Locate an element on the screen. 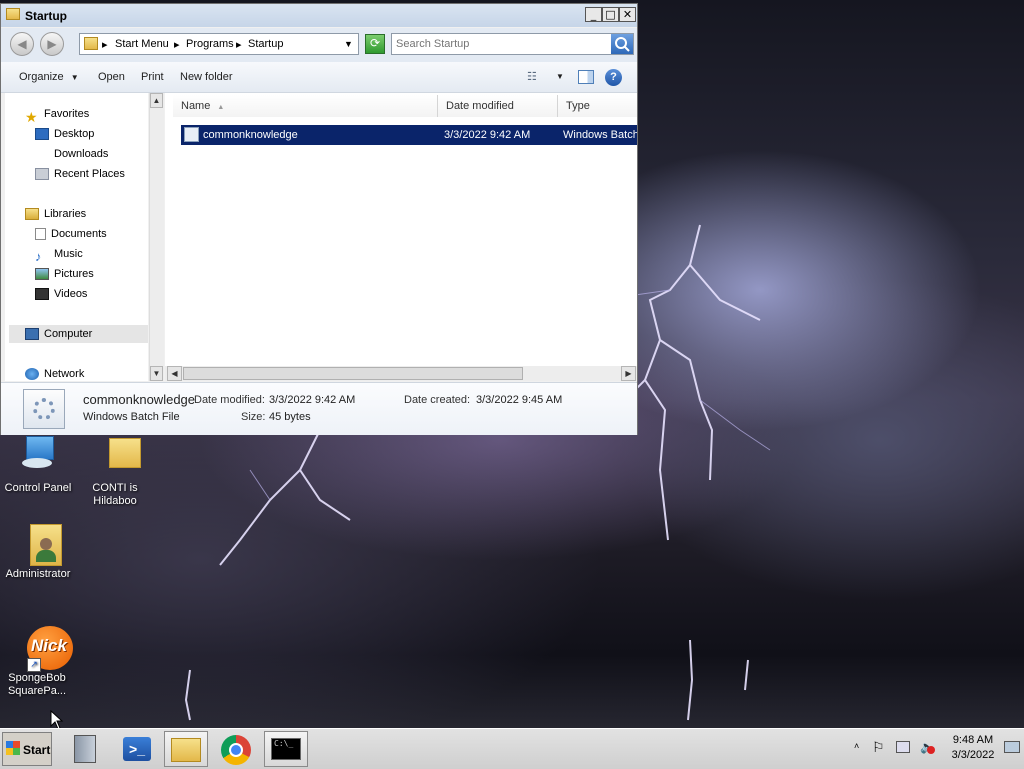 This screenshot has width=1024, height=769. network-icon is located at coordinates (32, 374).